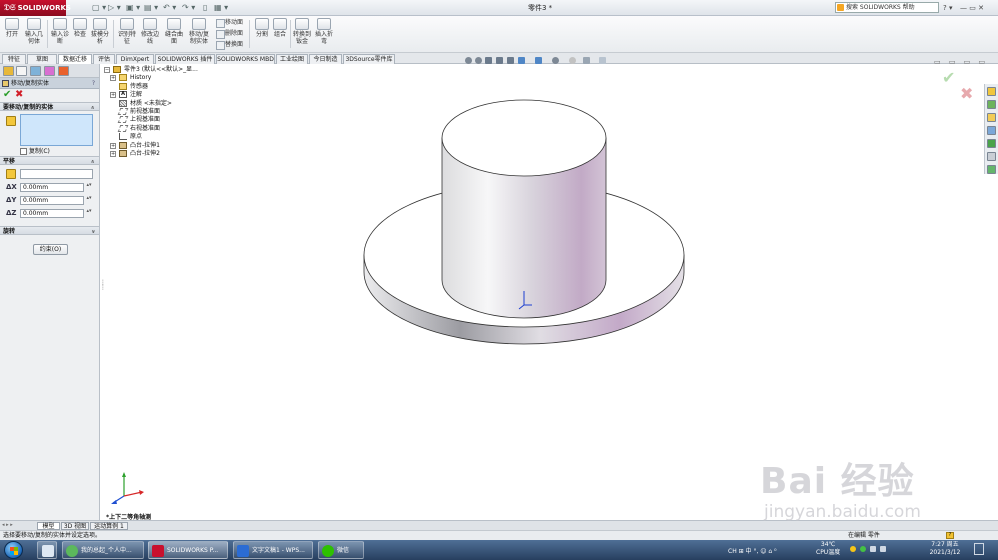 Image resolution: width=998 pixels, height=560 pixels. What do you see at coordinates (174, 78) in the screenshot?
I see `tree-node: + History` at bounding box center [174, 78].